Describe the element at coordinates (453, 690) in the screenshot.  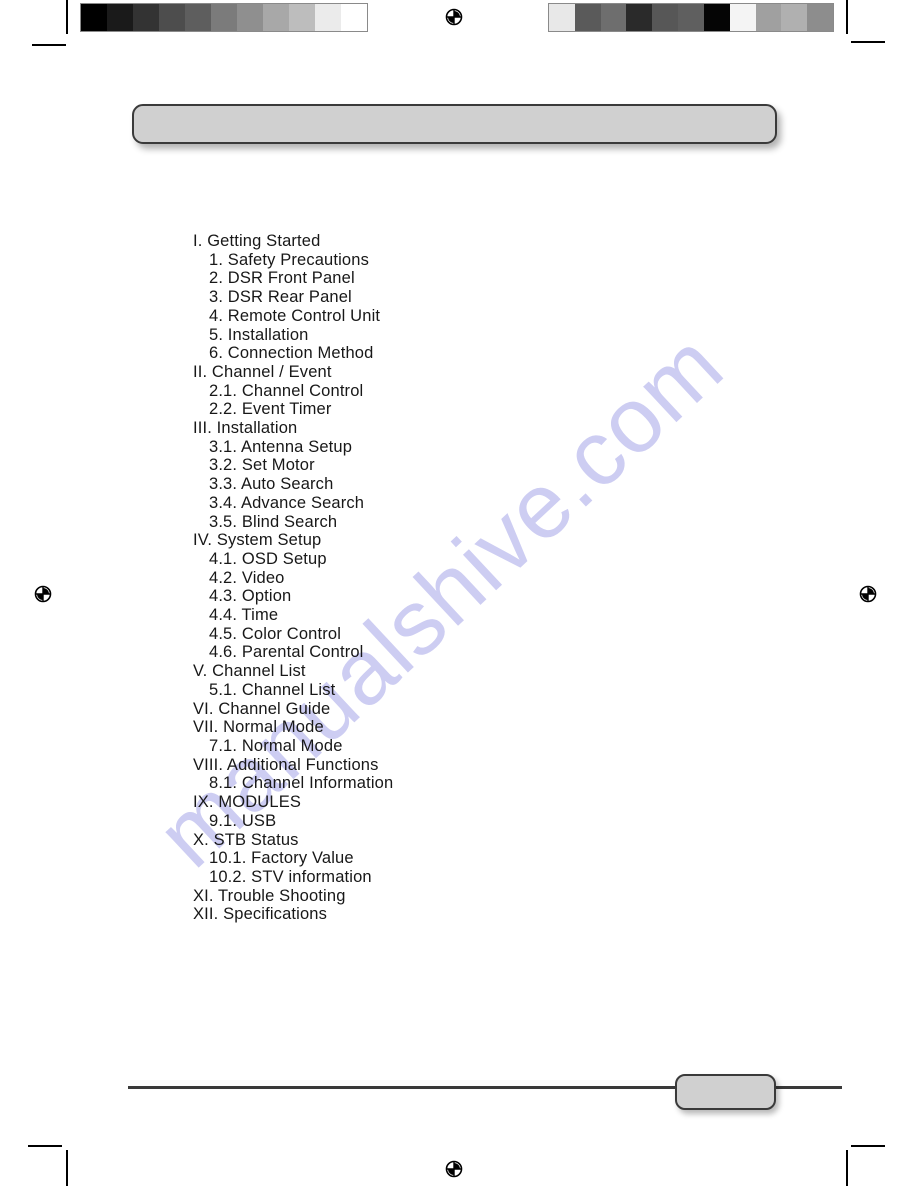
I see `toc-entry: 5.1. Channel List` at that location.